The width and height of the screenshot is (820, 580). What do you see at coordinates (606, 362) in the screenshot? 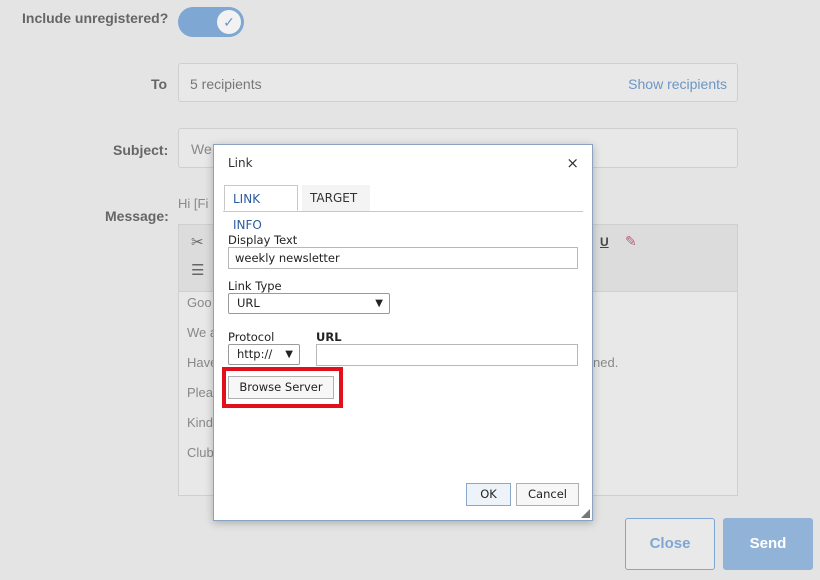
I see `editor-trailing-text: ned.` at bounding box center [606, 362].